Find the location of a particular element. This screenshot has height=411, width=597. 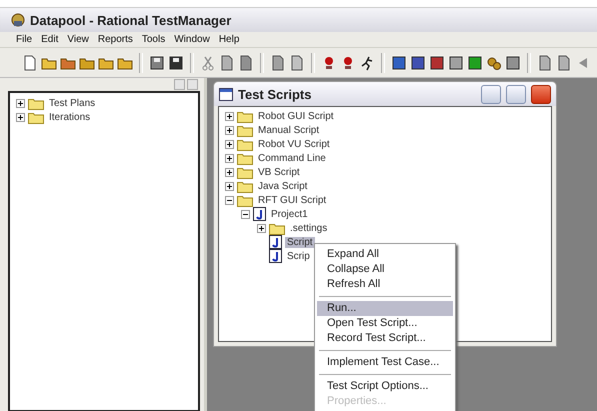

window-title: Datapool - Rational TestManager is located at coordinates (131, 20).